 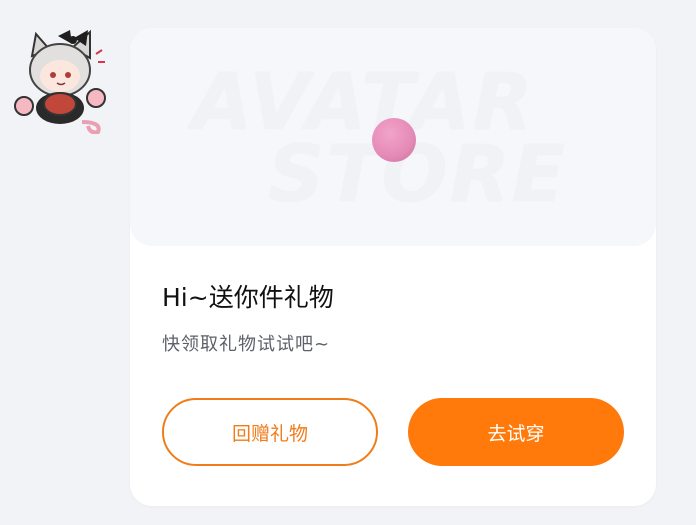 I want to click on gift-back-button: 回赠礼物, so click(x=270, y=432).